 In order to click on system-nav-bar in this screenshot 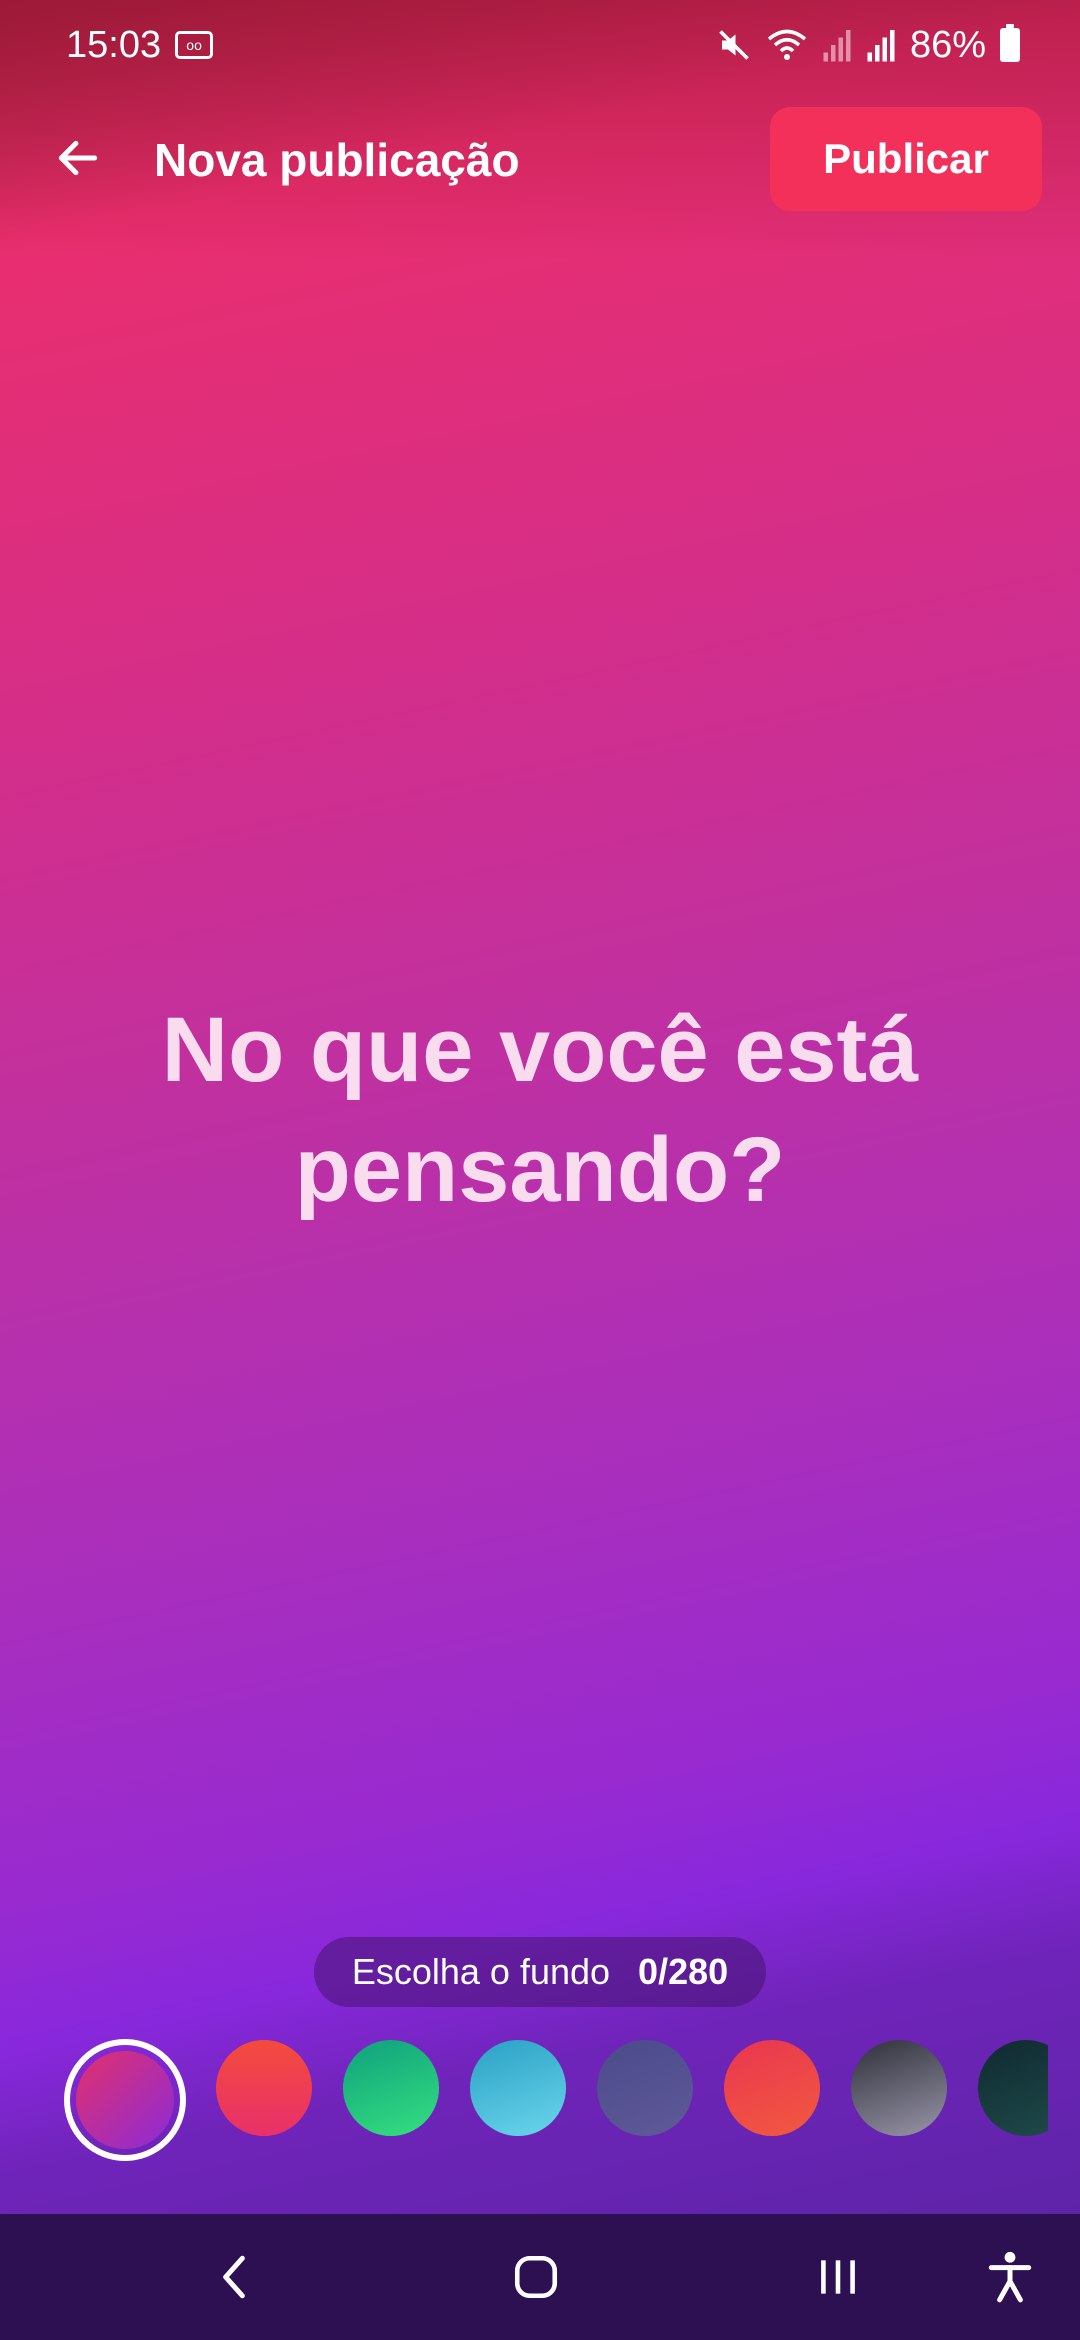, I will do `click(540, 2277)`.